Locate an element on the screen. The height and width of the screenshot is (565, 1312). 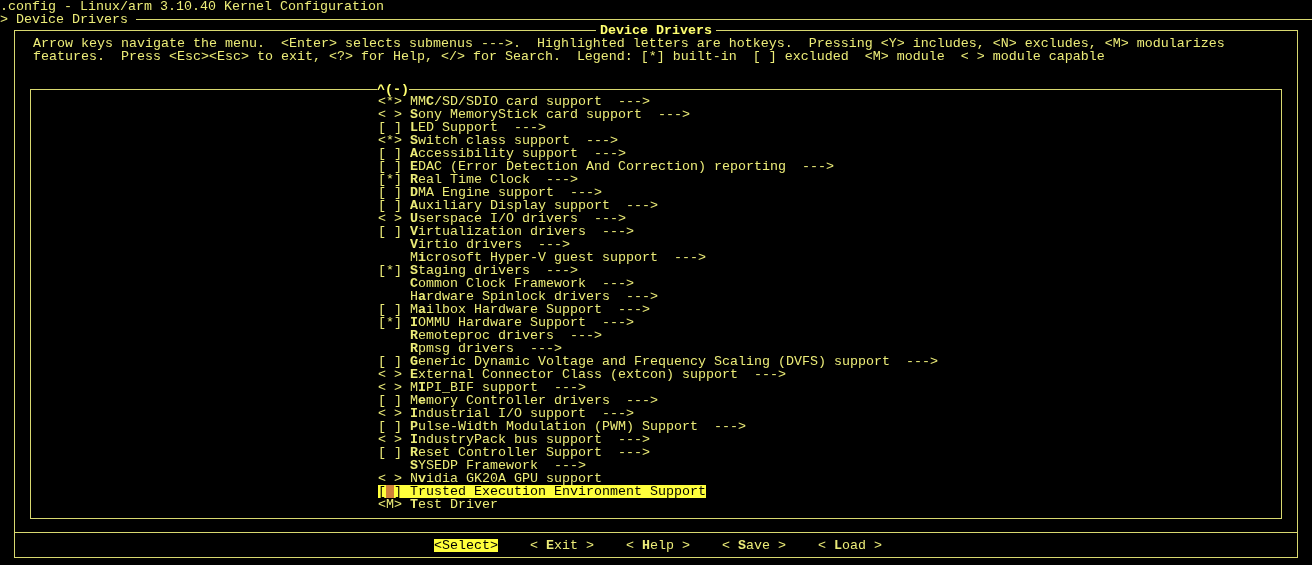
menu-item: Nvidia GK20A GPU support is located at coordinates (506, 478).